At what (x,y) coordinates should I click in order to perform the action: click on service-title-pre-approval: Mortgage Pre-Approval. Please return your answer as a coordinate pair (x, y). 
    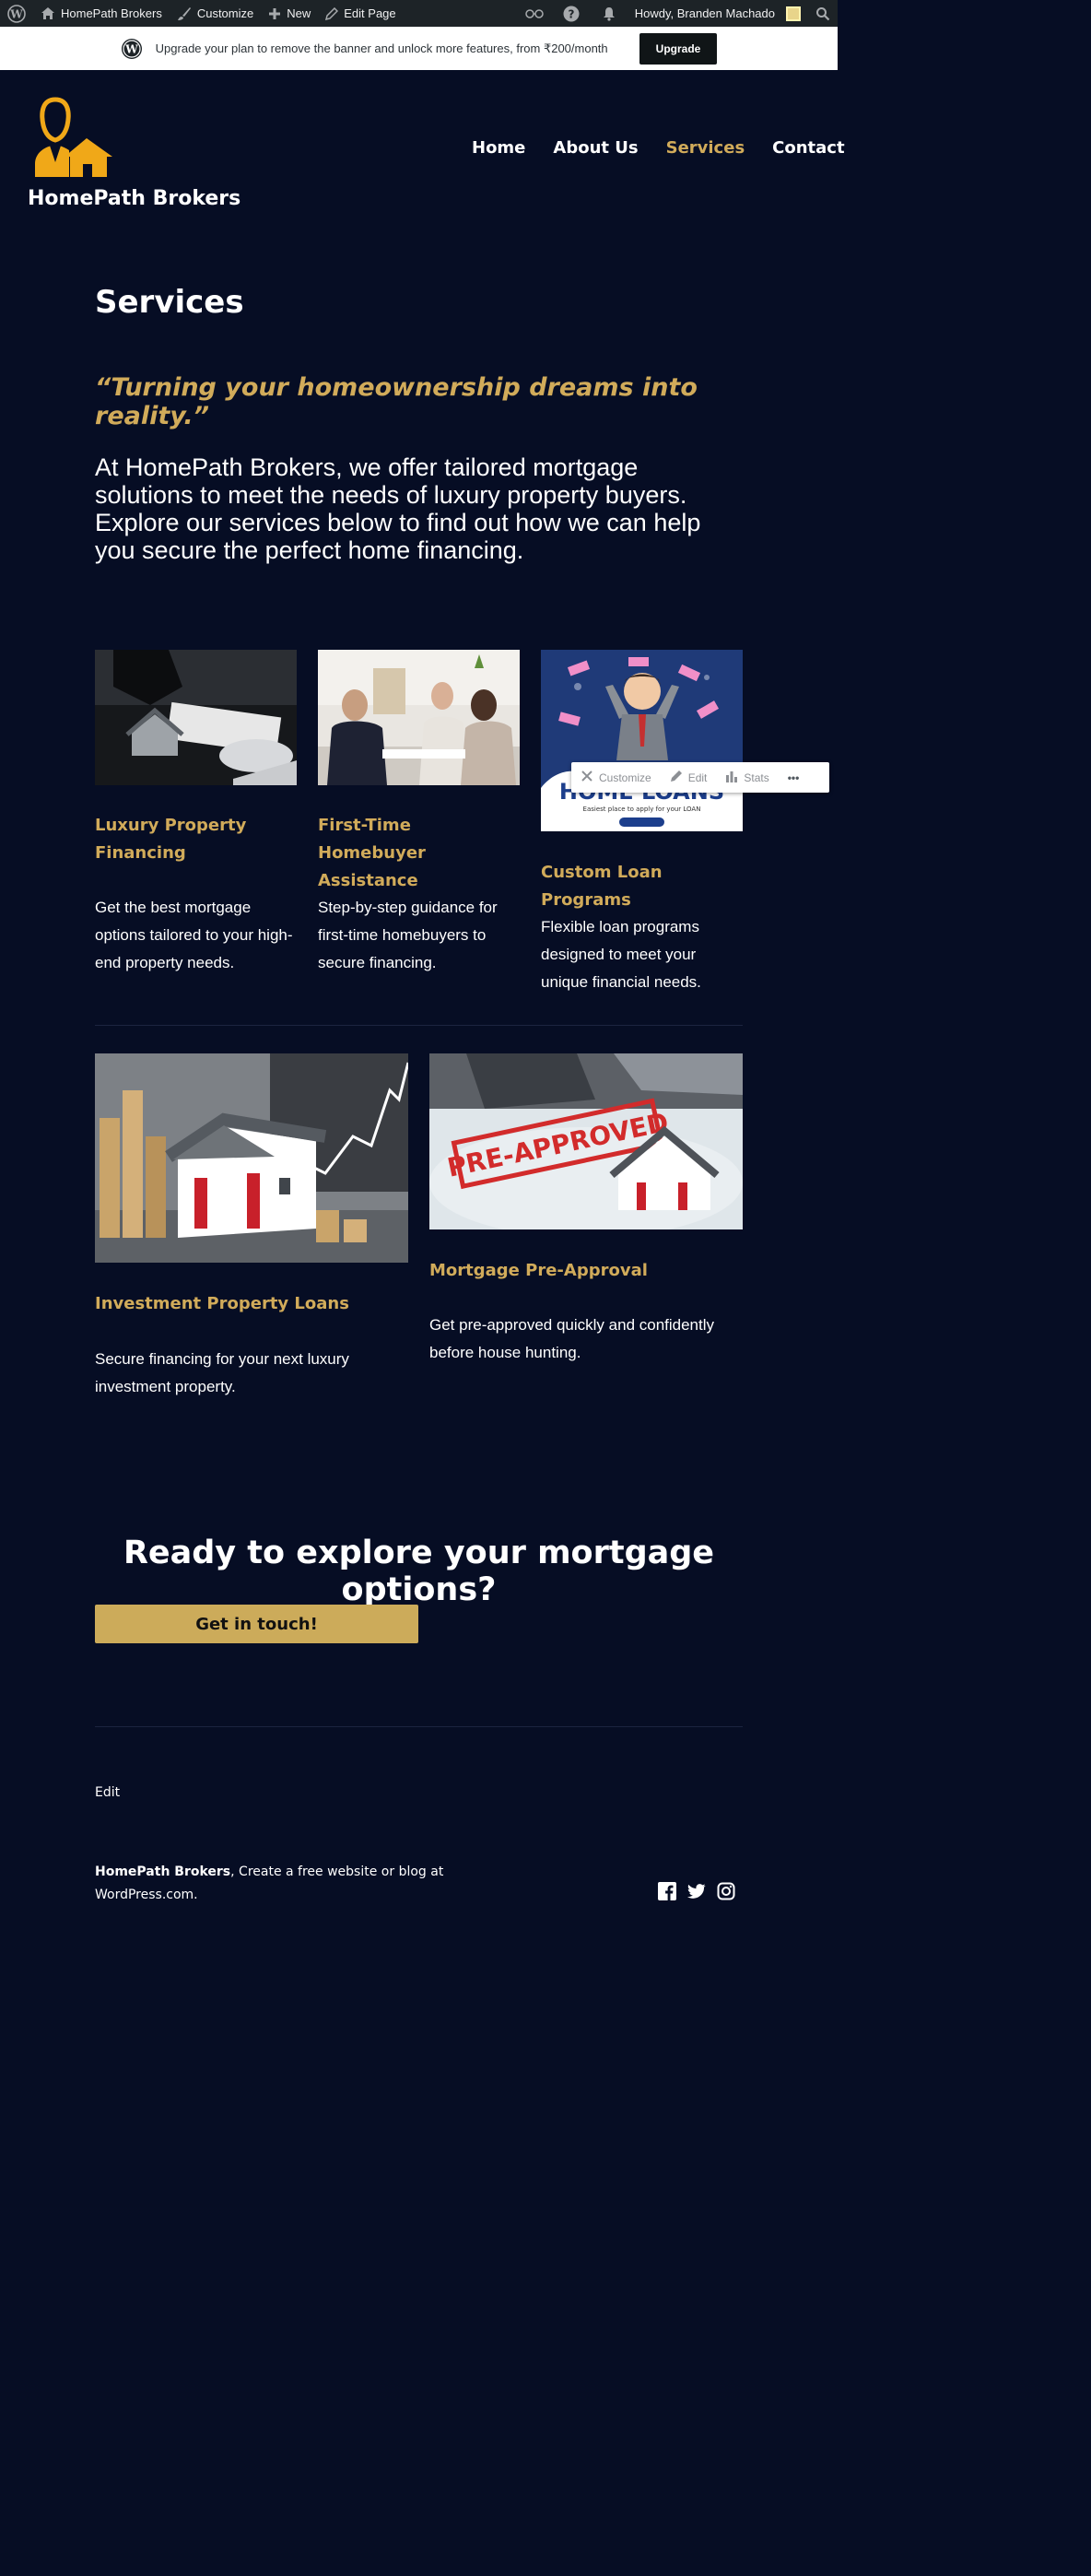
    Looking at the image, I should click on (538, 1270).